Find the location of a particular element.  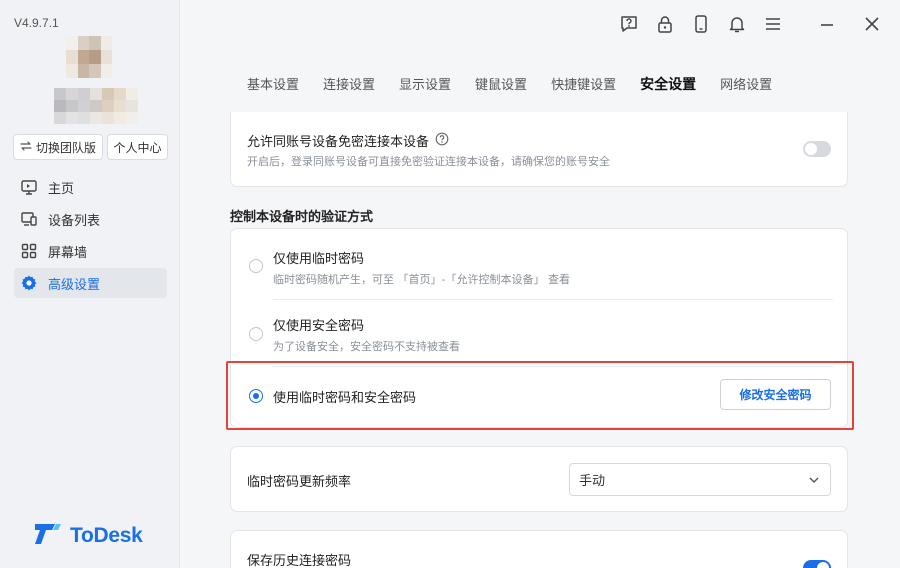

help-icon is located at coordinates (629, 24).